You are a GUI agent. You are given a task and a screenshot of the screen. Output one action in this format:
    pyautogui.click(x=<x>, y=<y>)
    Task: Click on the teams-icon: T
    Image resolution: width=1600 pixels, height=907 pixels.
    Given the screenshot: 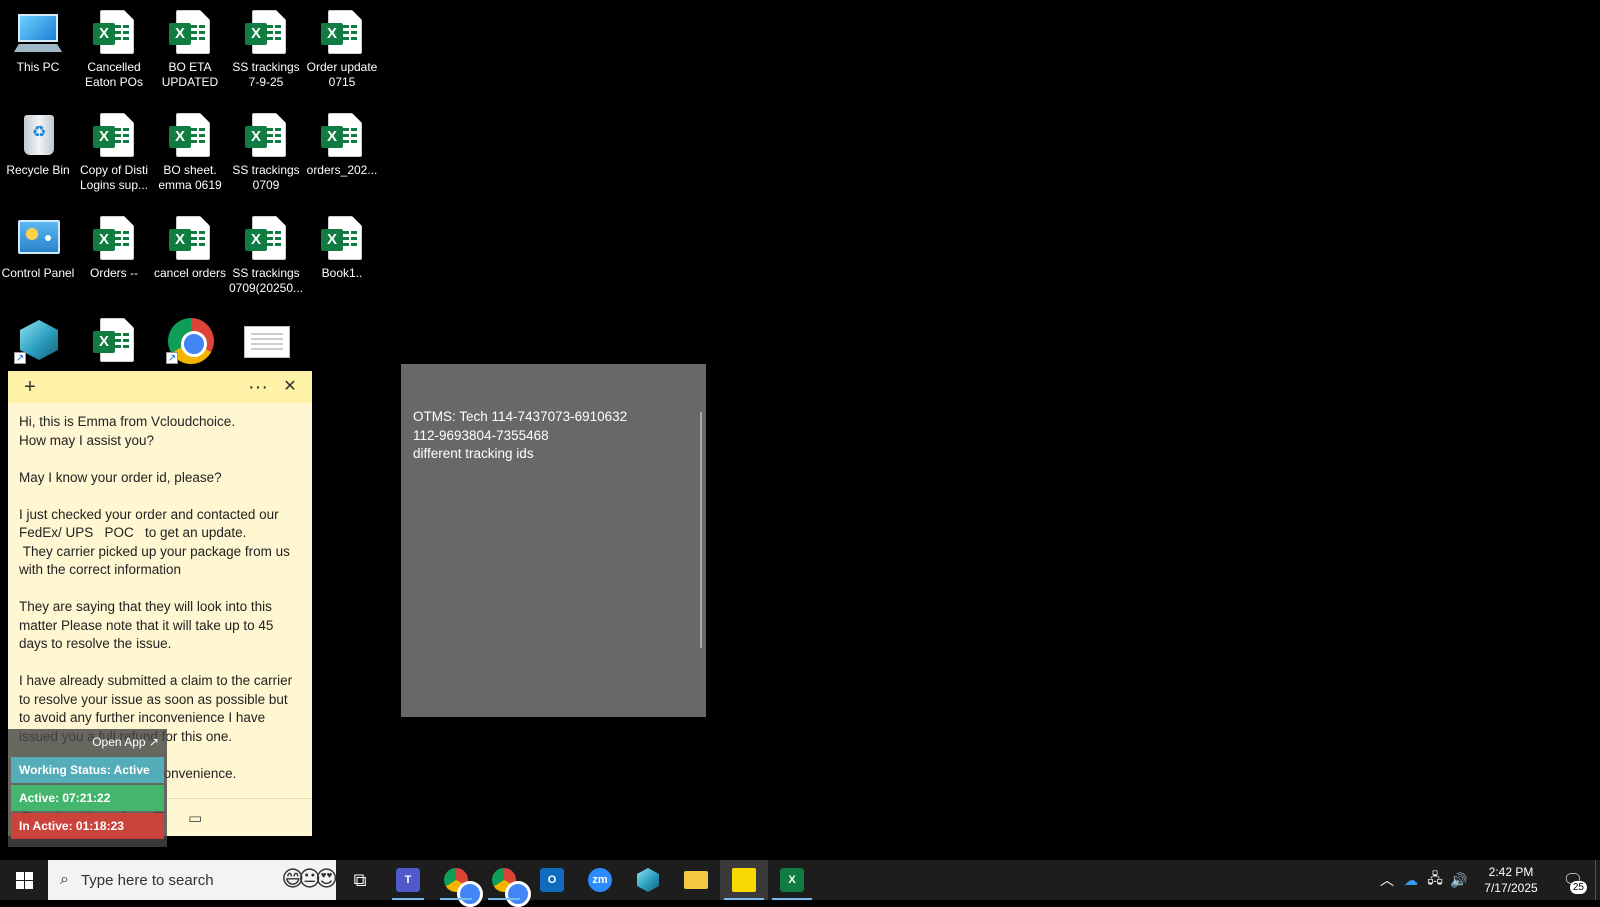 What is the action you would take?
    pyautogui.click(x=408, y=880)
    